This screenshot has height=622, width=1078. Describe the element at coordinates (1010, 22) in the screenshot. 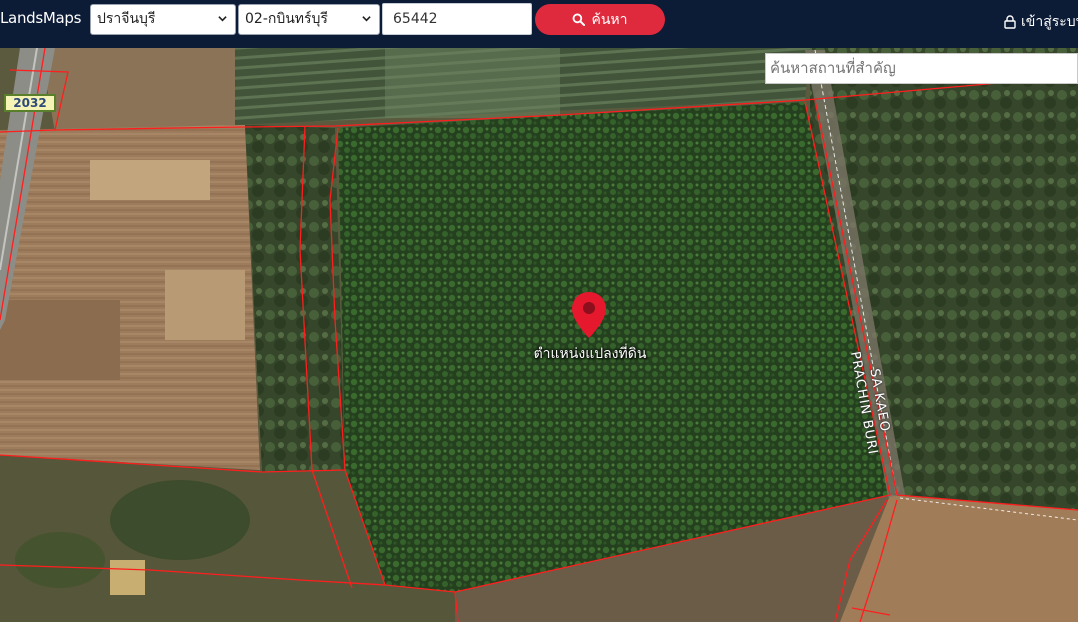

I see `lock-icon` at that location.